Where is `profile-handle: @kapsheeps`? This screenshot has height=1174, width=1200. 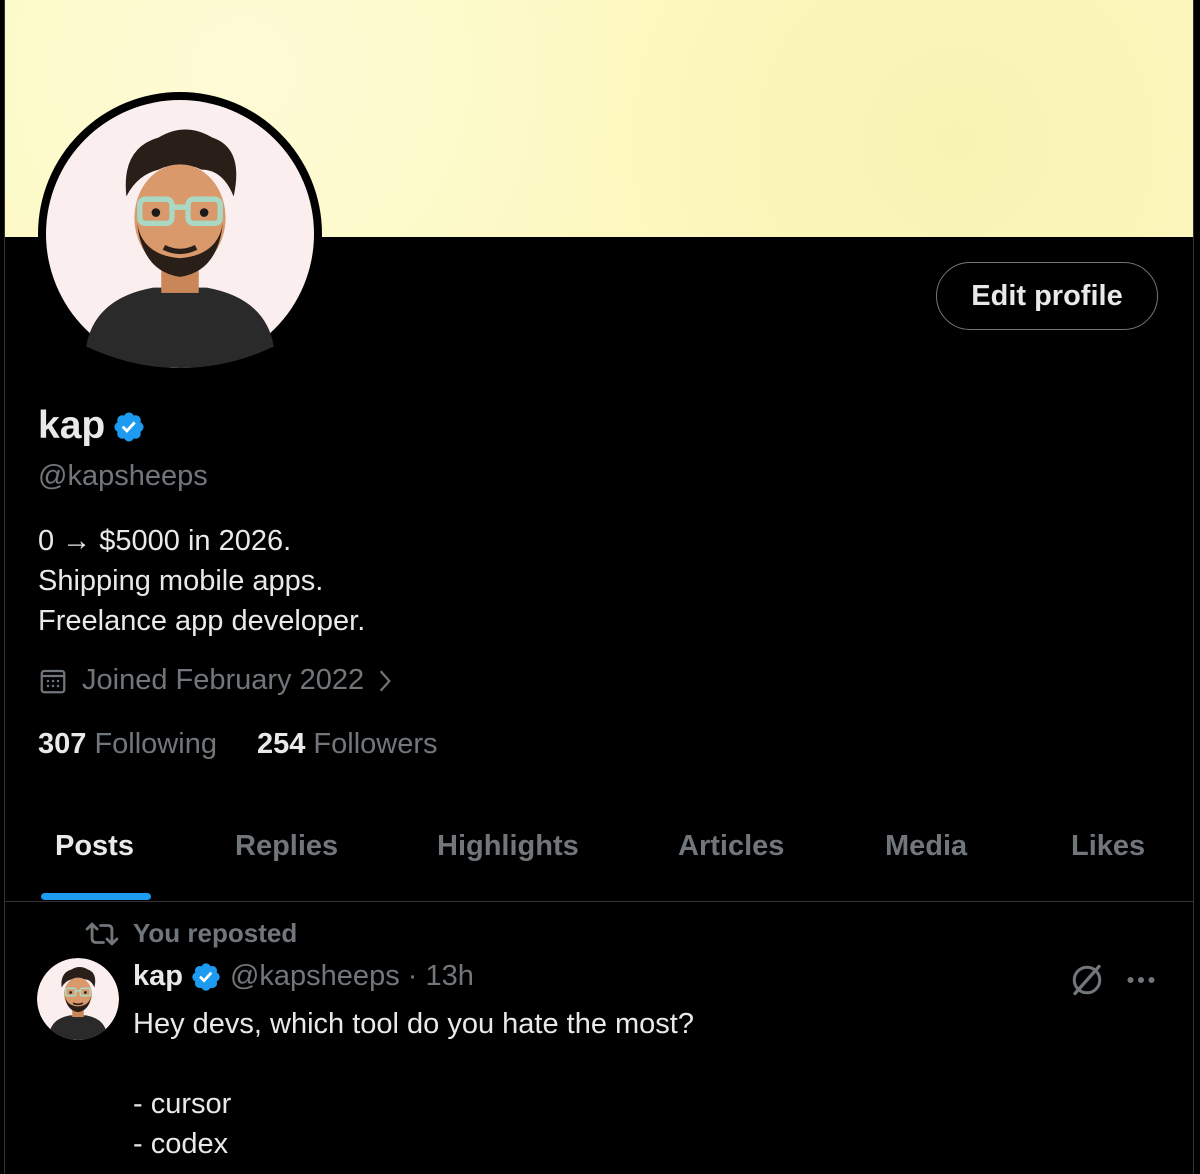
profile-handle: @kapsheeps is located at coordinates (123, 476).